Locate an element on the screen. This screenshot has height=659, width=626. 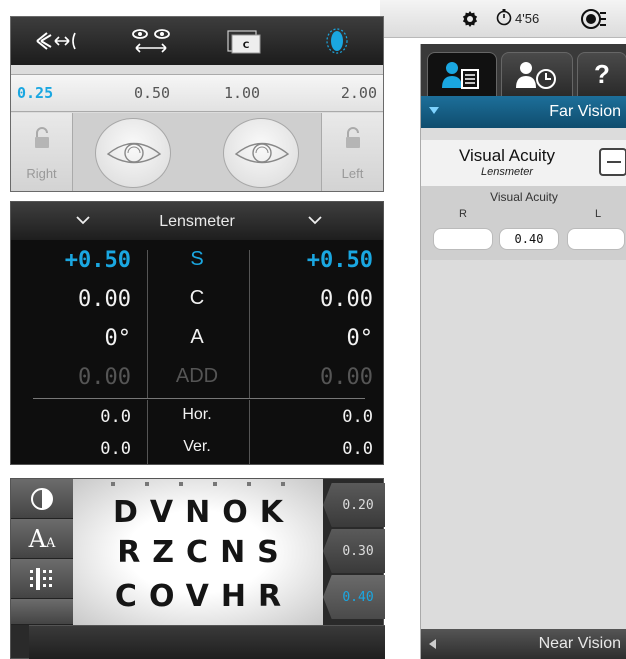
text-size-small-letter: A is located at coordinates (50, 543).